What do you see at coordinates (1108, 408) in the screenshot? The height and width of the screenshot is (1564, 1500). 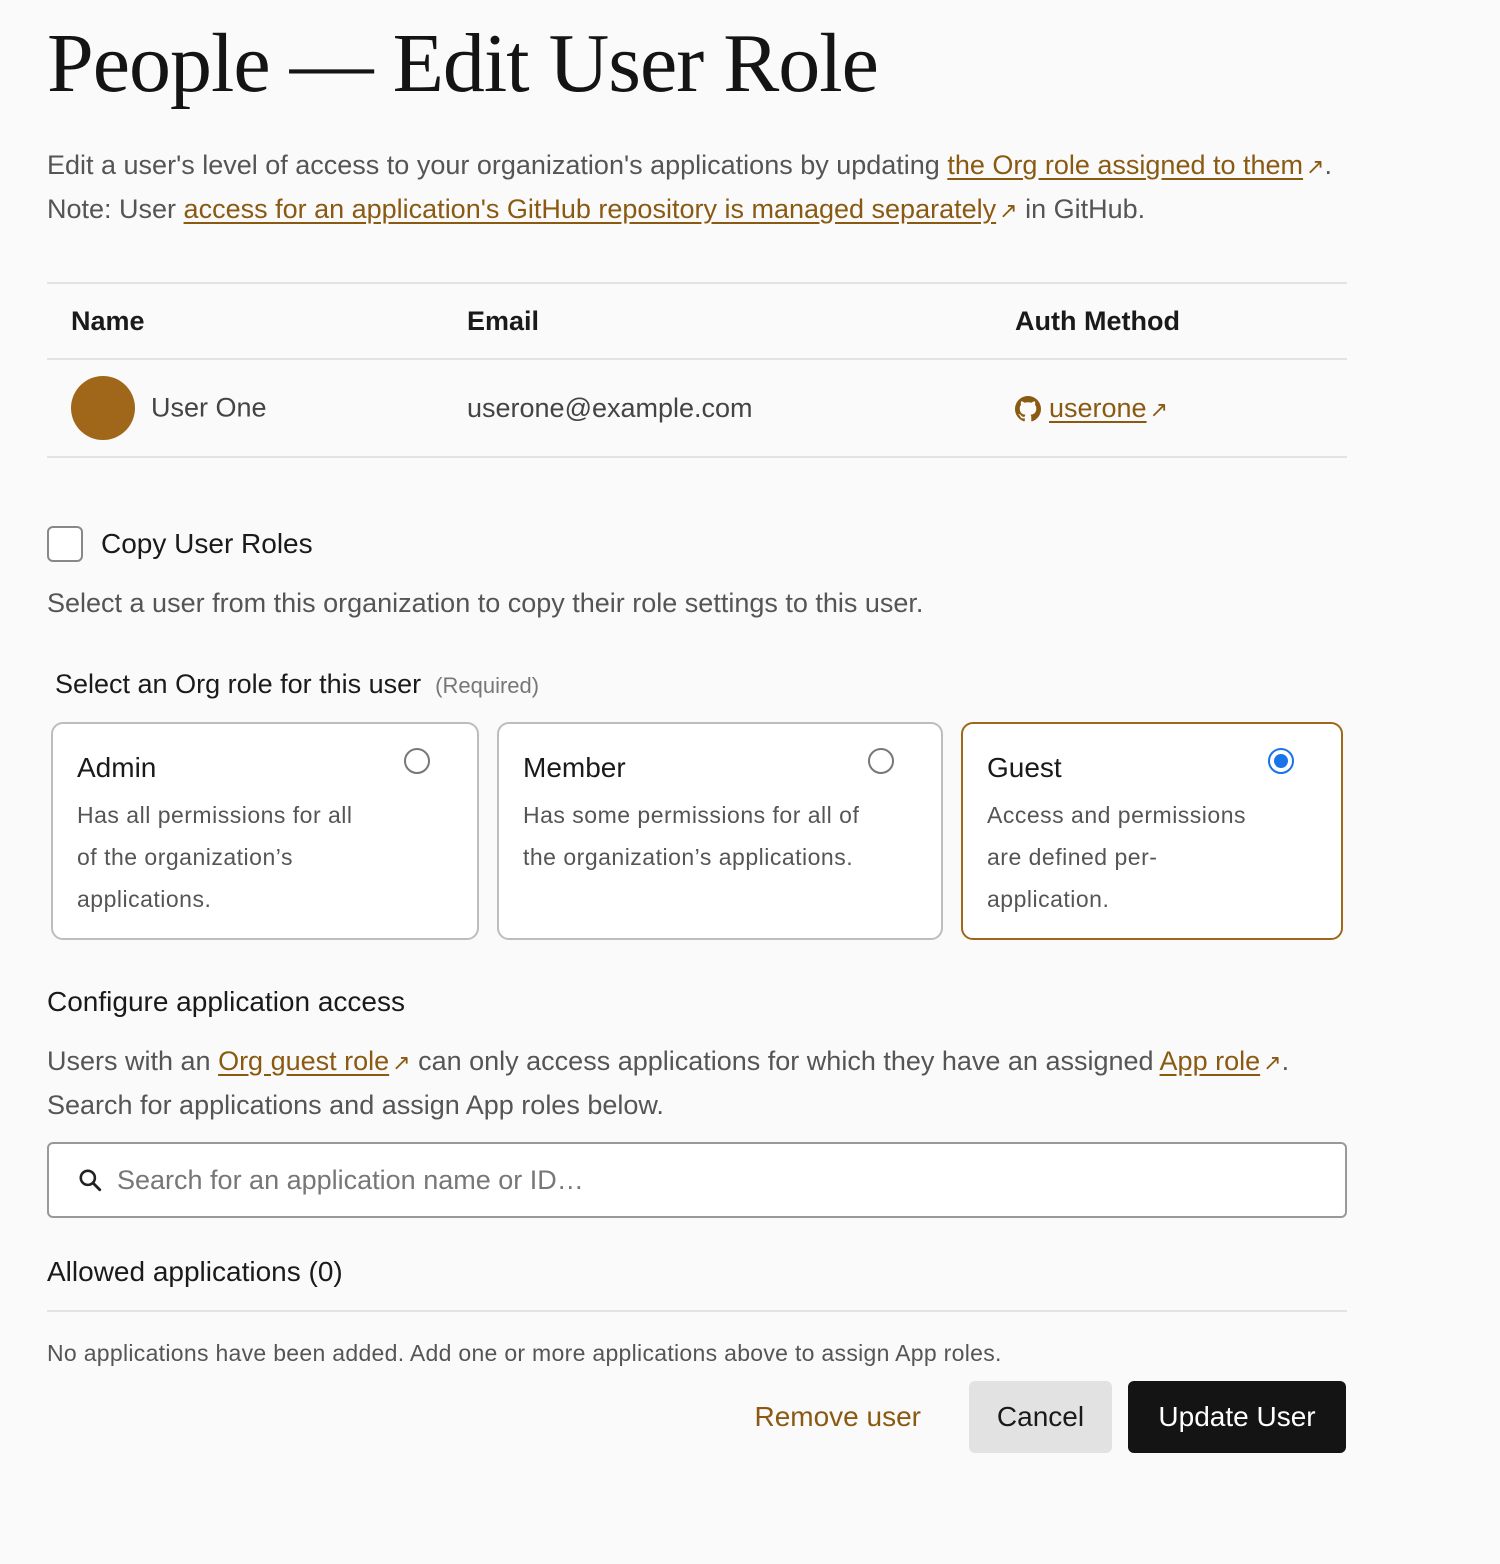 I see `github-profile-link: userone ↗` at bounding box center [1108, 408].